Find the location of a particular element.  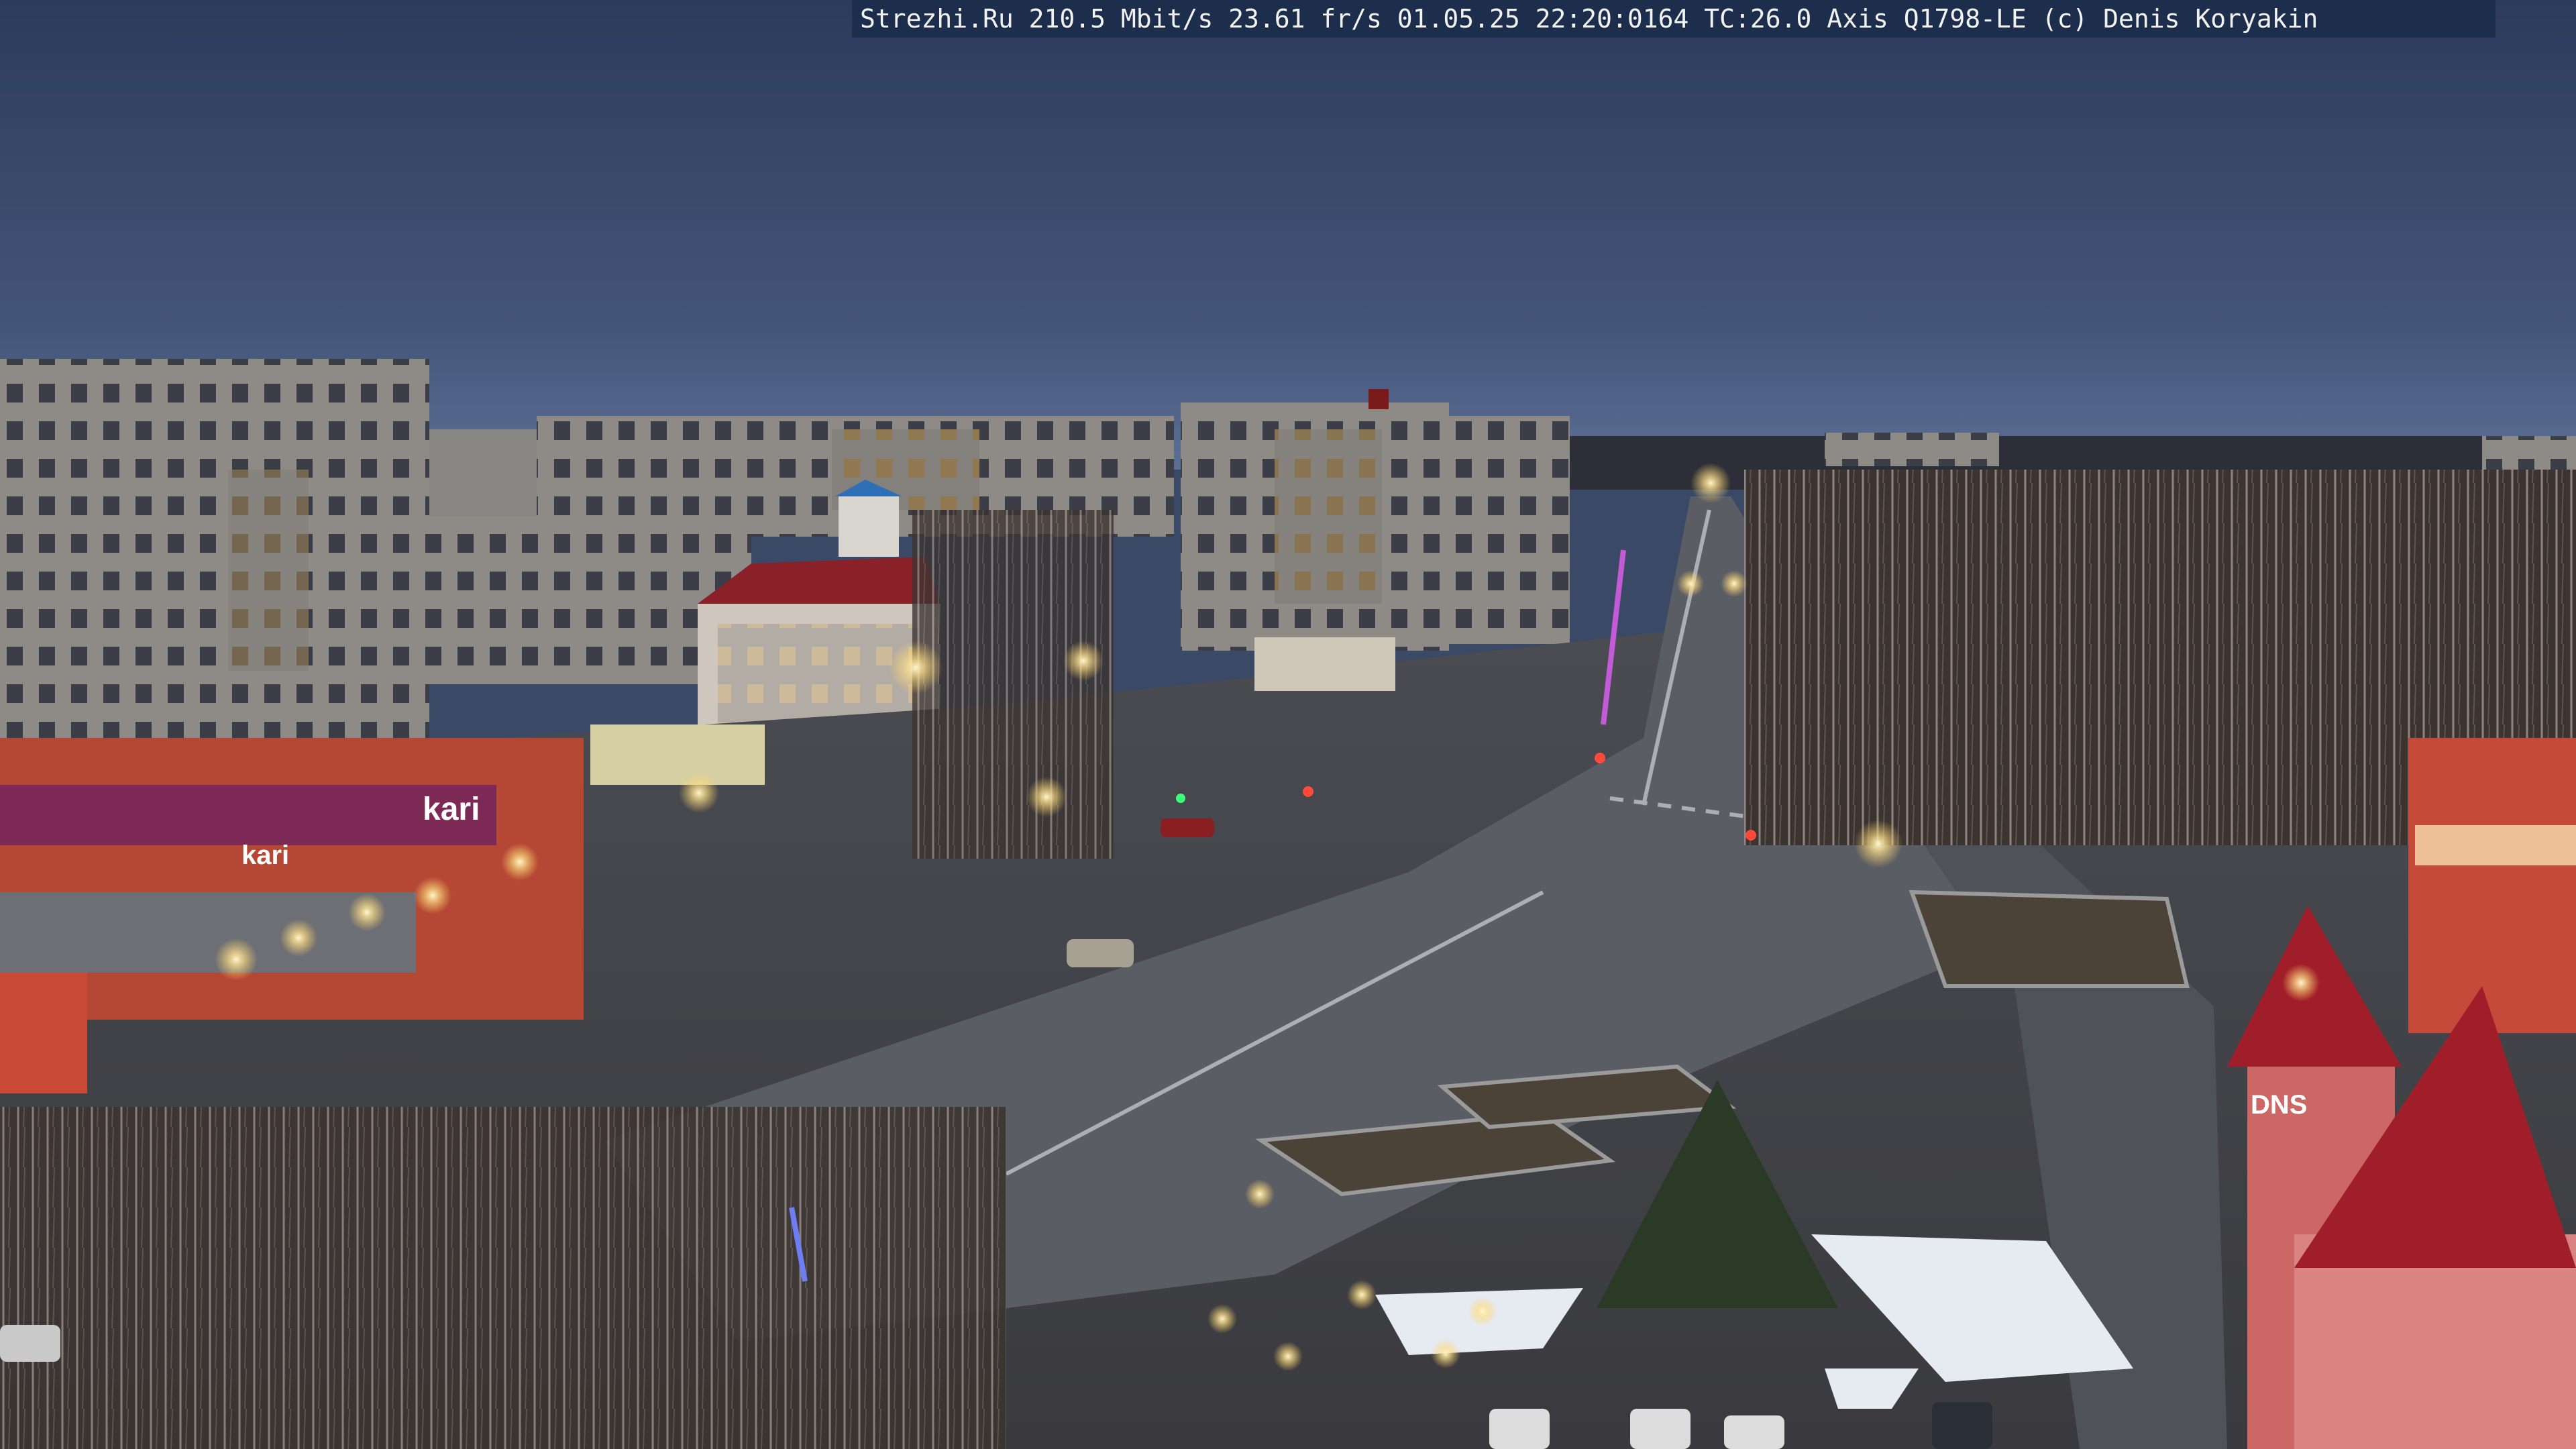

dns-sign: DNS is located at coordinates (2279, 1105).